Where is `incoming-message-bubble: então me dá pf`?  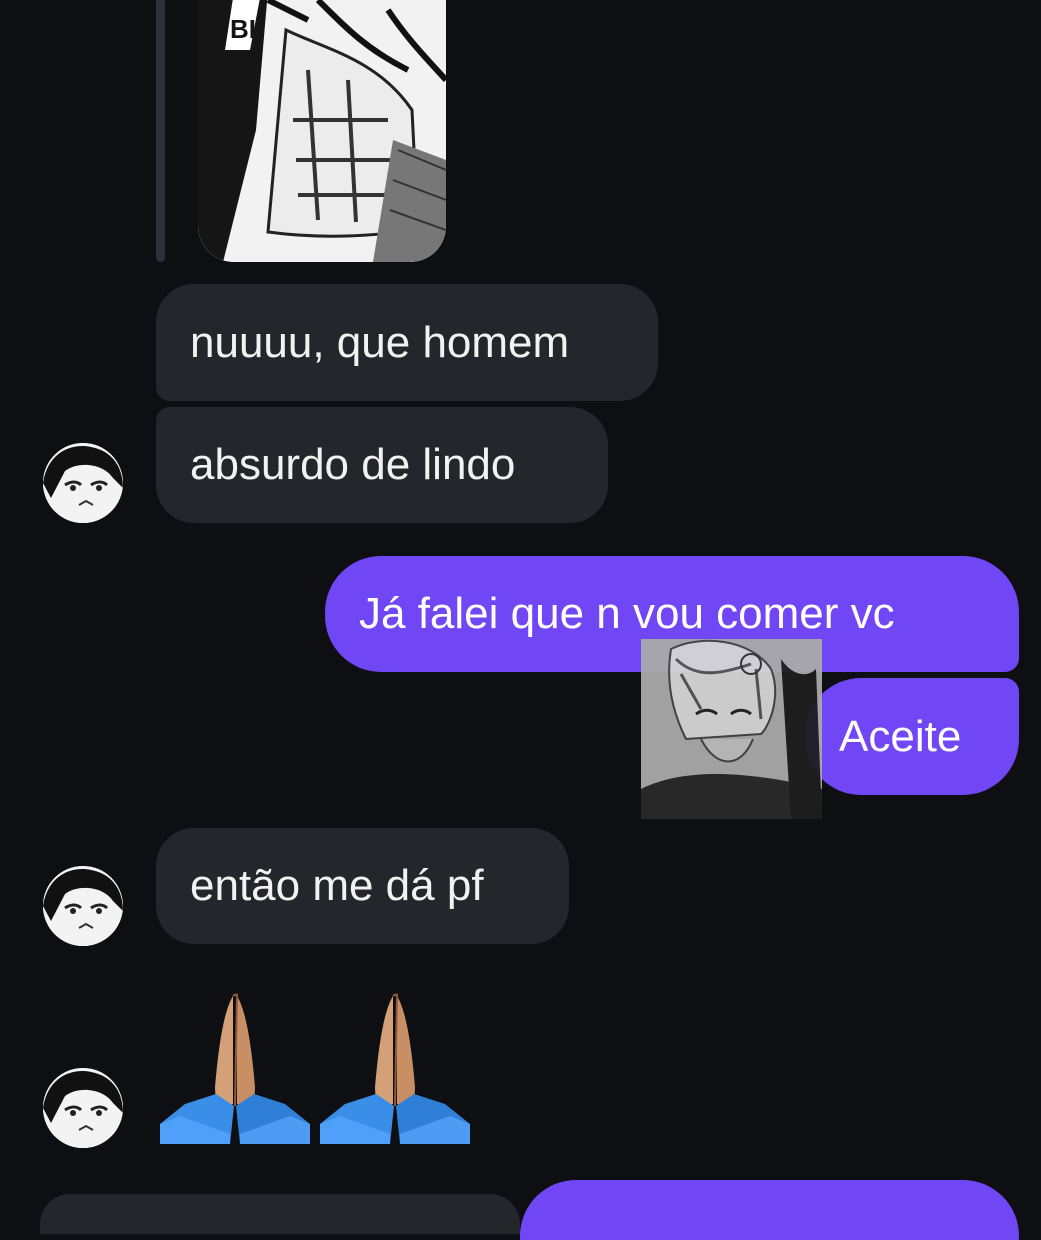 incoming-message-bubble: então me dá pf is located at coordinates (362, 886).